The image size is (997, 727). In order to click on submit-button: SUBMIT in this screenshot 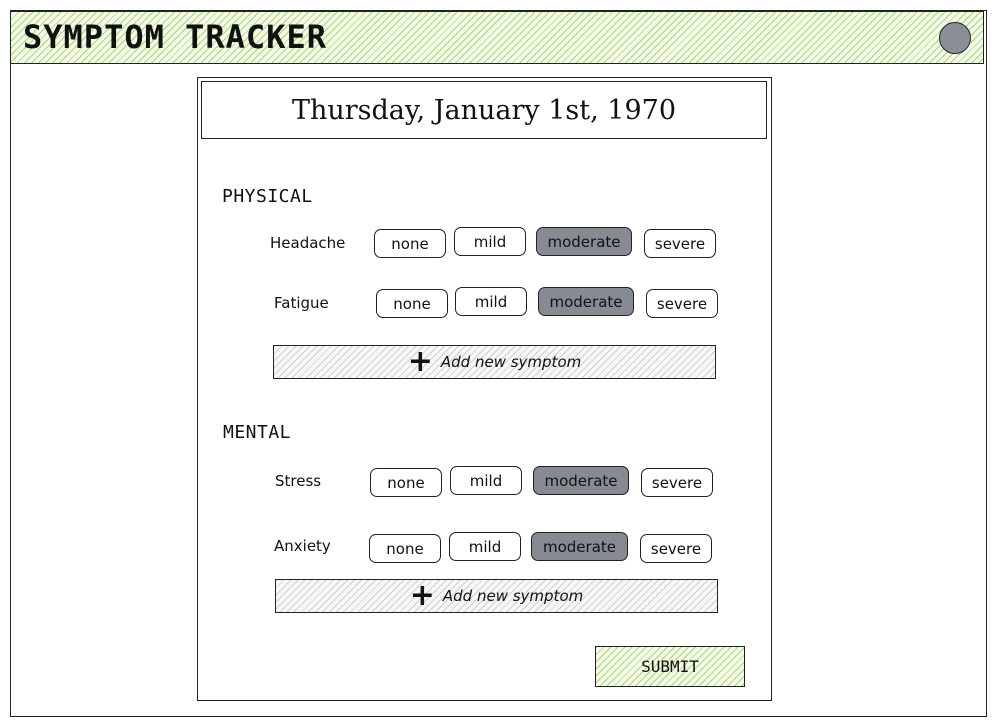, I will do `click(670, 666)`.